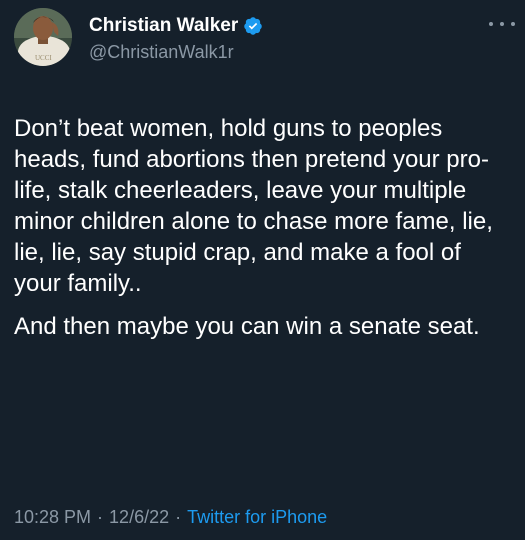 Image resolution: width=525 pixels, height=540 pixels. What do you see at coordinates (170, 517) in the screenshot?
I see `tweet-meta: 10:28 PM · 12/6/22 · Twitter for iPhone` at bounding box center [170, 517].